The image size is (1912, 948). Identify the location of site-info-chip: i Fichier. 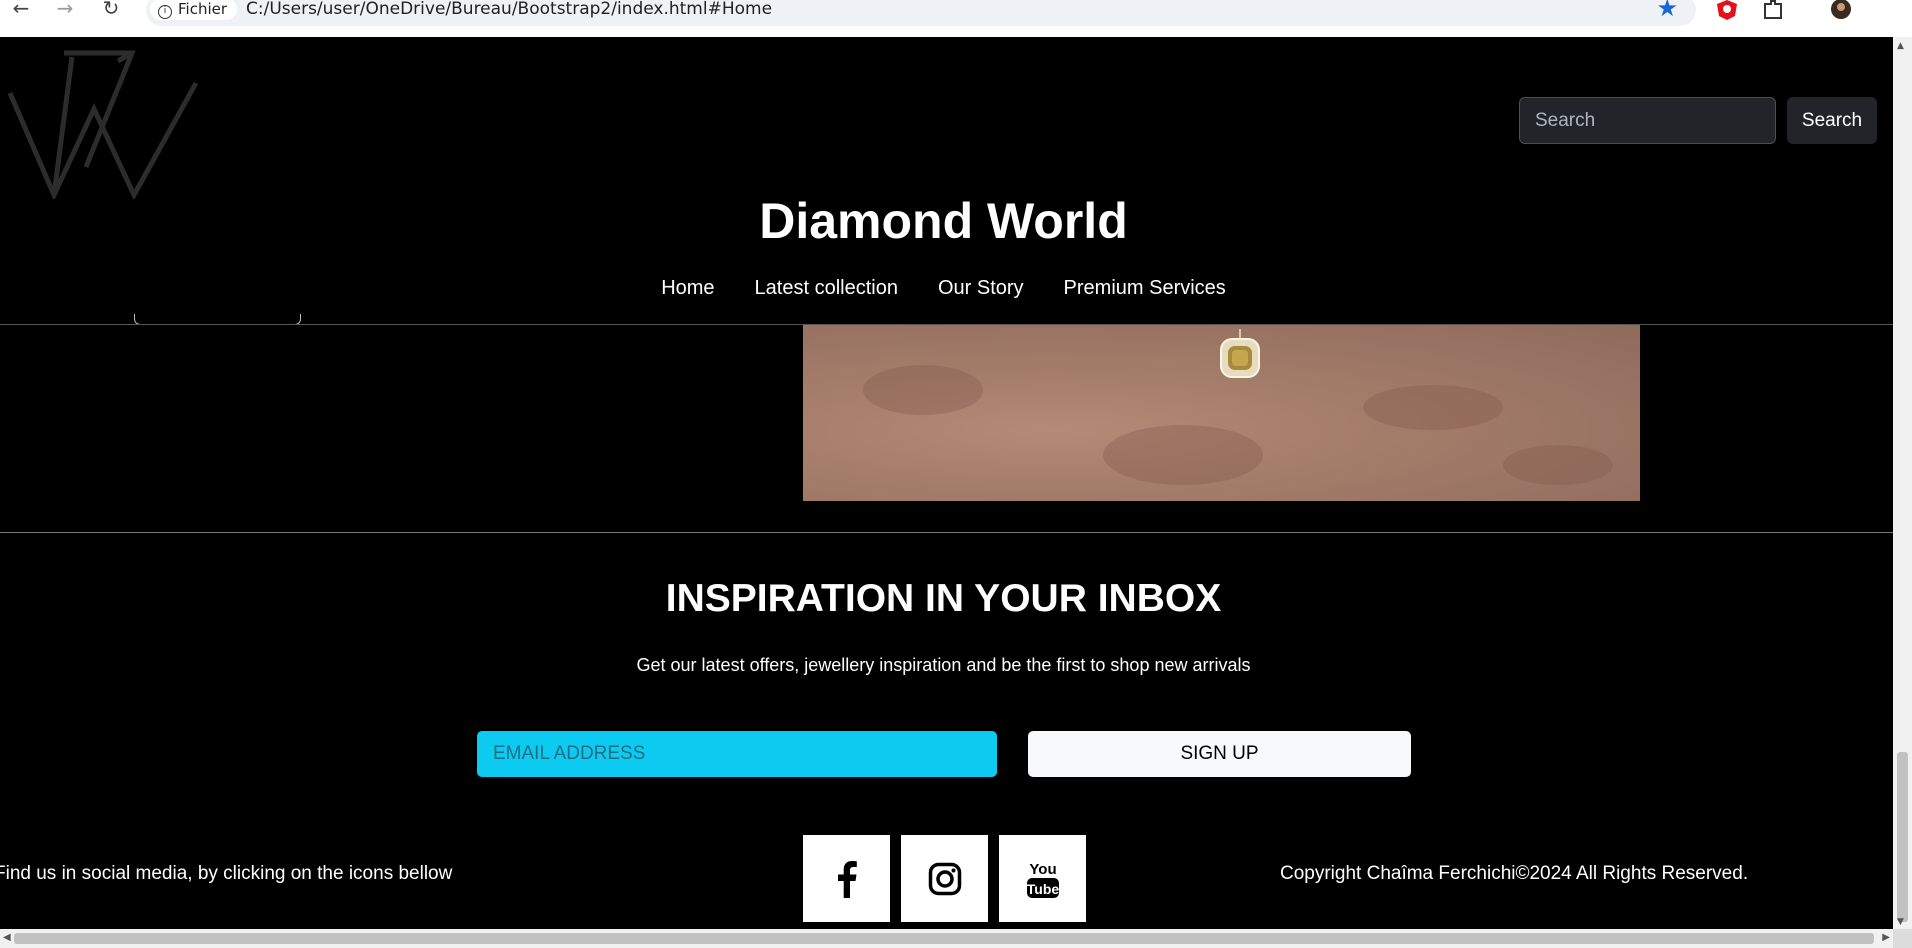
(194, 10).